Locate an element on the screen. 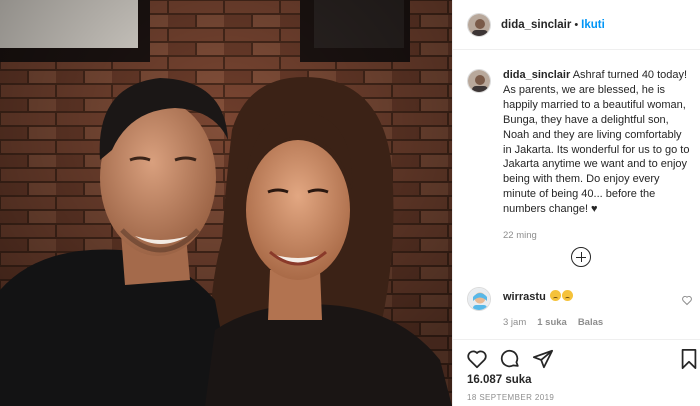 This screenshot has width=700, height=406. comment-meta: 3 jam 1 suka Balas is located at coordinates (598, 322).